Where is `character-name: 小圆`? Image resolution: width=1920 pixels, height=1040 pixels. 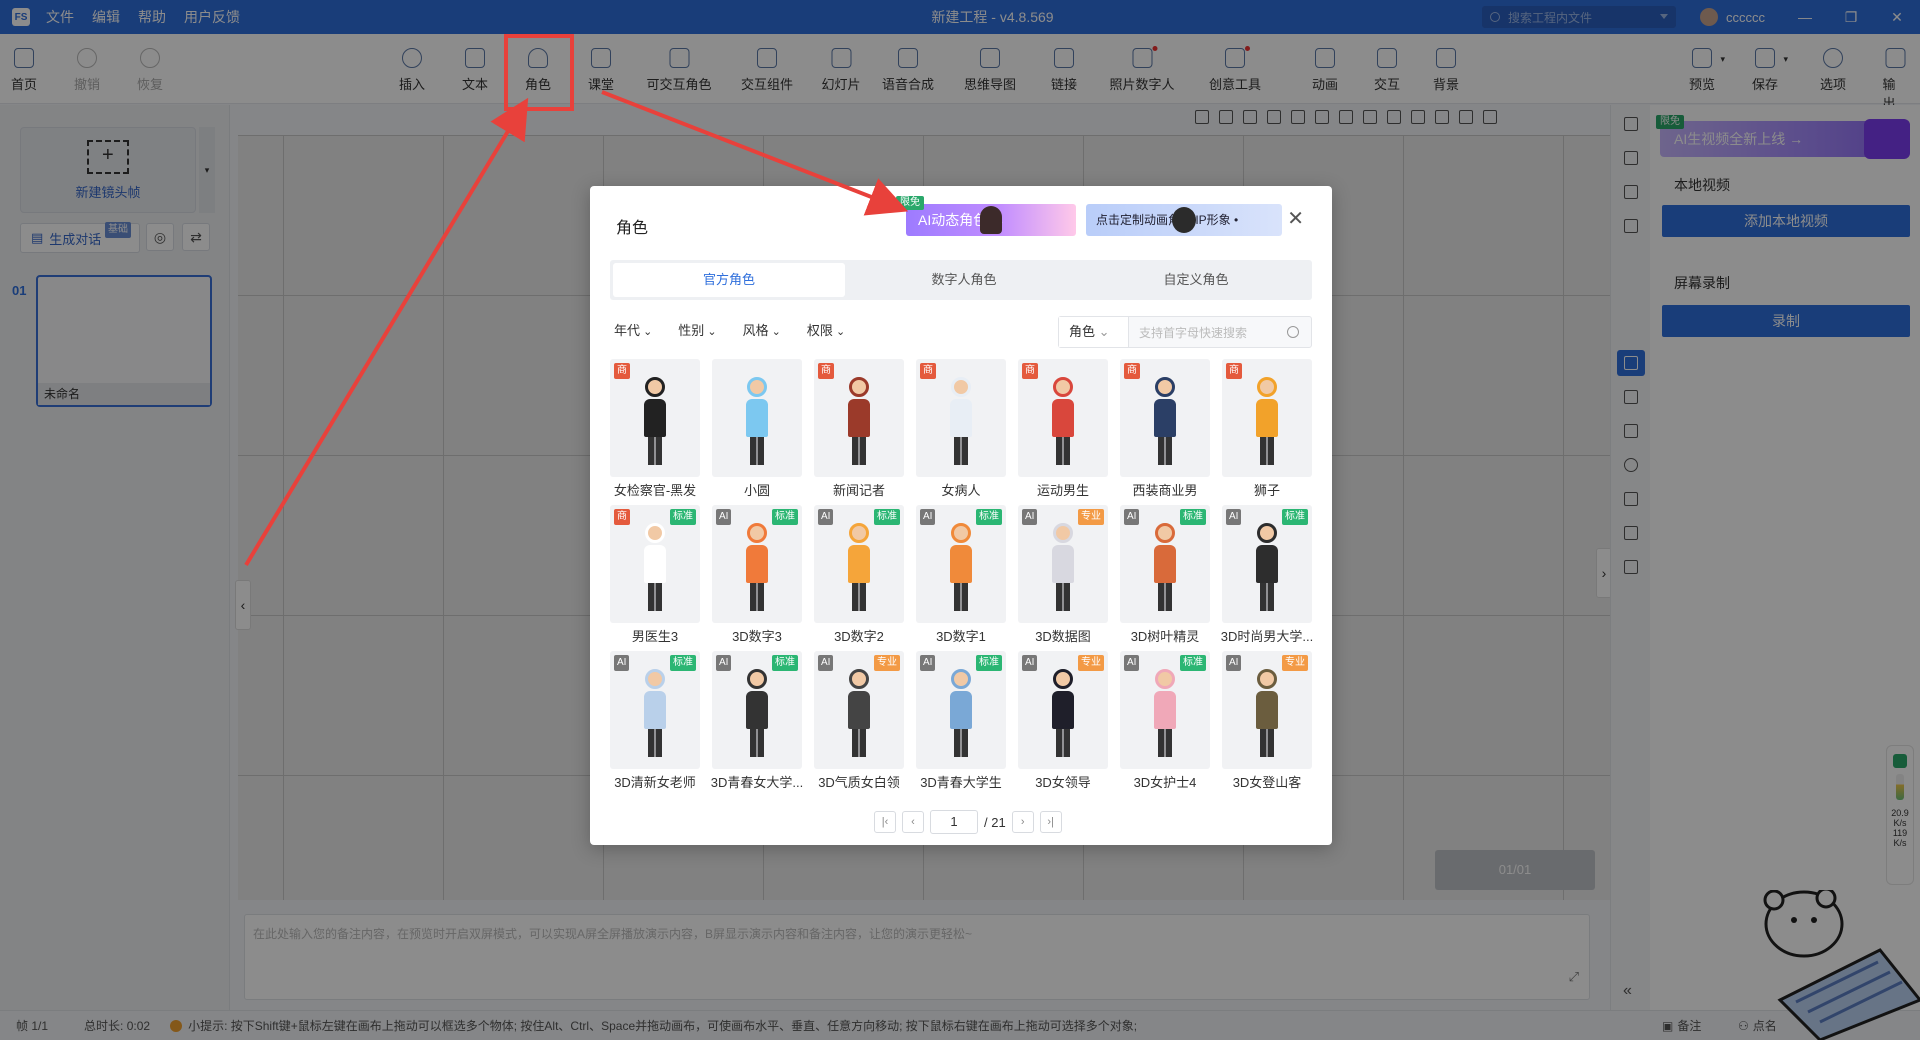
character-name: 小圆 is located at coordinates (756, 490).